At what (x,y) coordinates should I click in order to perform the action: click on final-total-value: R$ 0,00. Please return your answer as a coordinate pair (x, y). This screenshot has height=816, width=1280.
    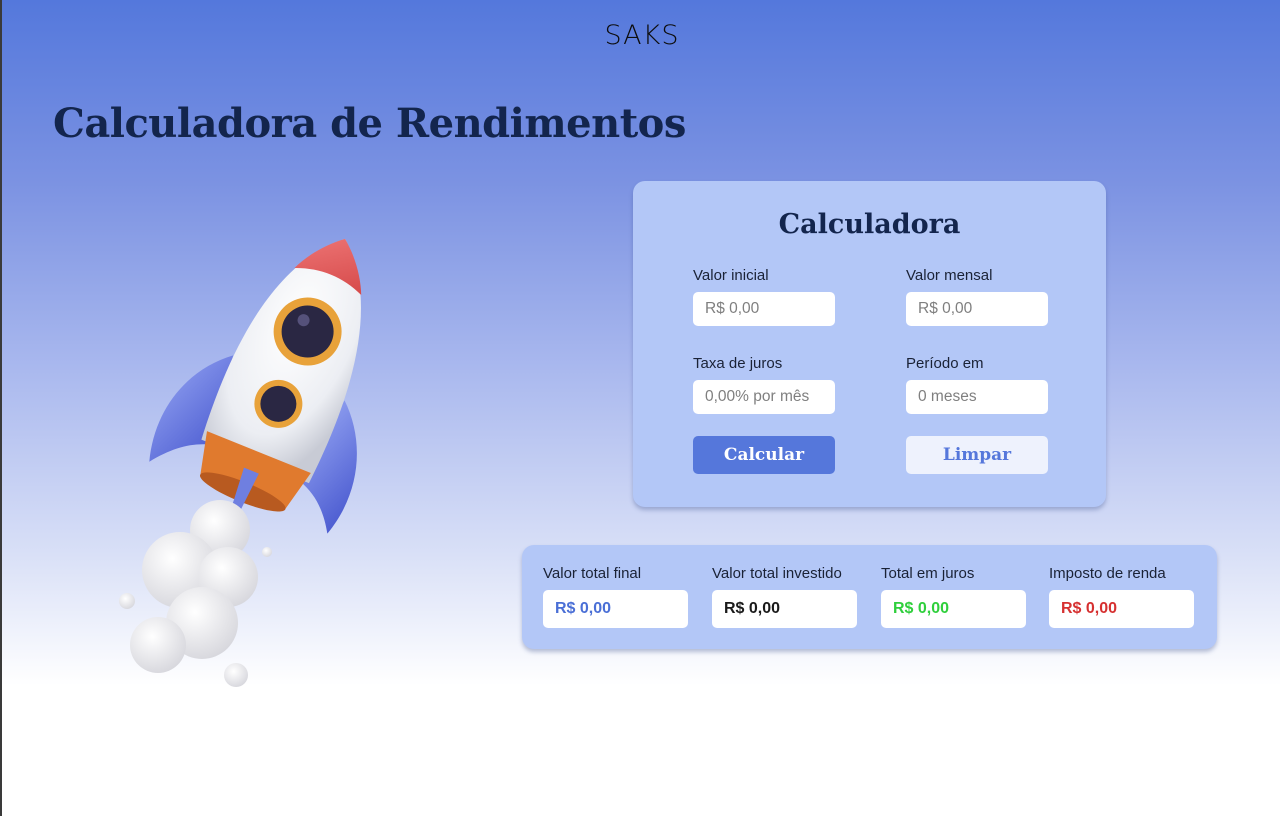
    Looking at the image, I should click on (615, 609).